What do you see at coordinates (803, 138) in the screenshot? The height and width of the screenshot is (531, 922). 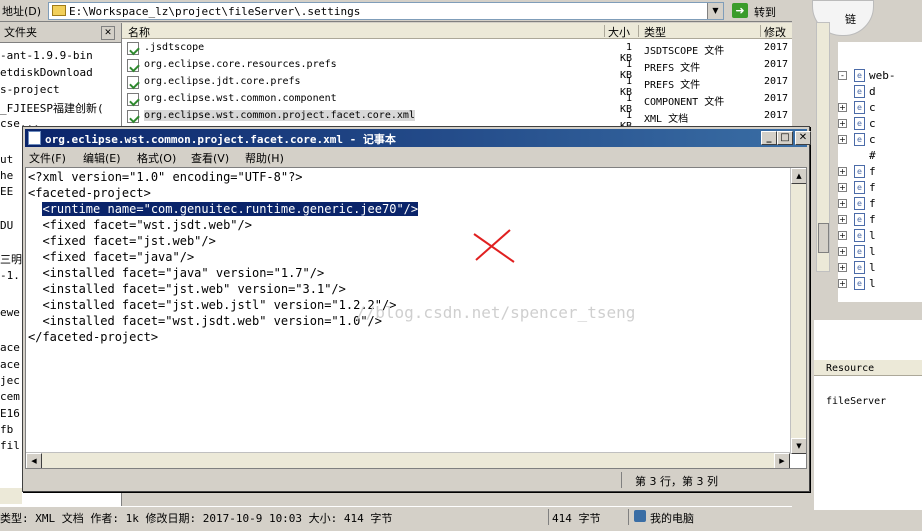 I see `close-button: ✕` at bounding box center [803, 138].